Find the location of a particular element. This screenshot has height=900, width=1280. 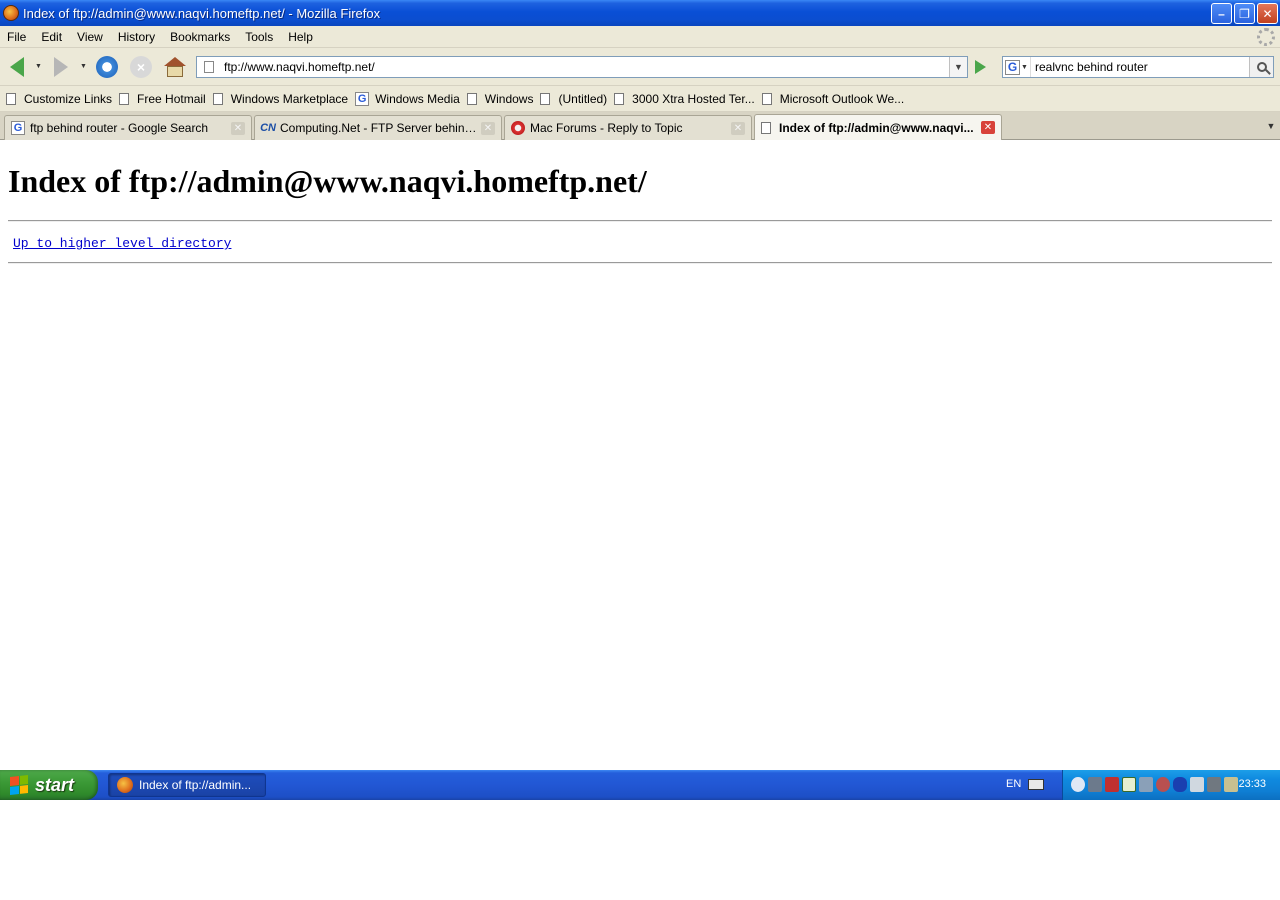

bookmark-windows: Windows is located at coordinates (500, 98).